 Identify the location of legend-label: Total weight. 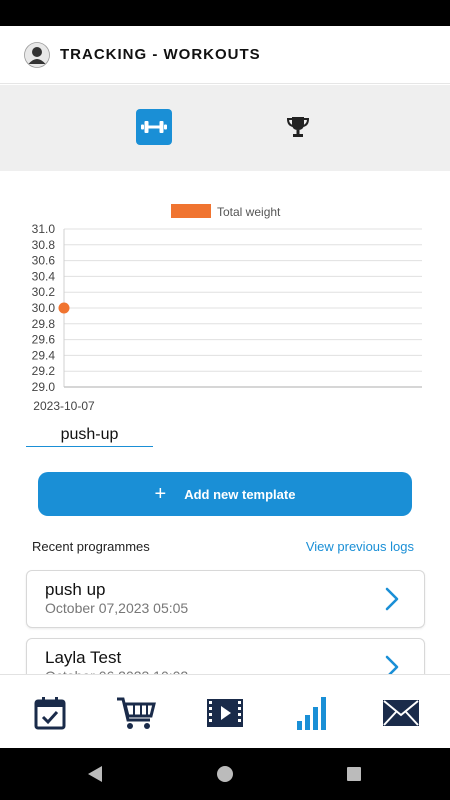
(249, 212).